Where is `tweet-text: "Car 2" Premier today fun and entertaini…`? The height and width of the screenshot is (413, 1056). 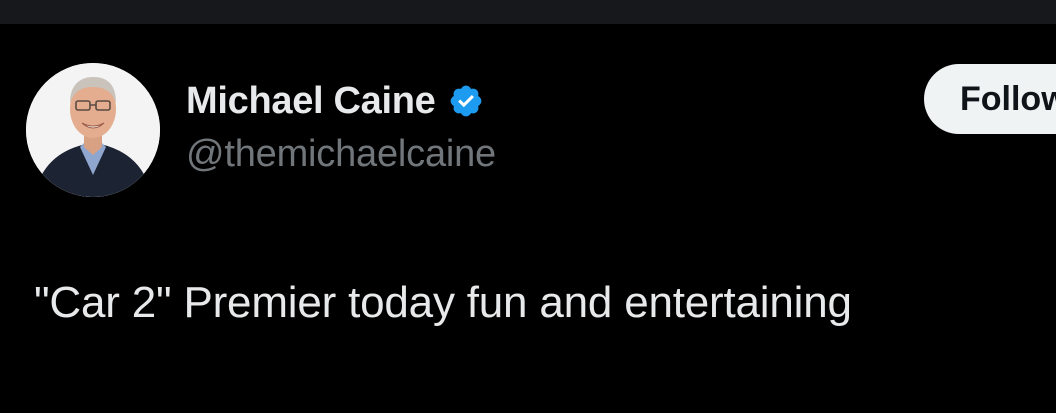
tweet-text: "Car 2" Premier today fun and entertaini… is located at coordinates (443, 302).